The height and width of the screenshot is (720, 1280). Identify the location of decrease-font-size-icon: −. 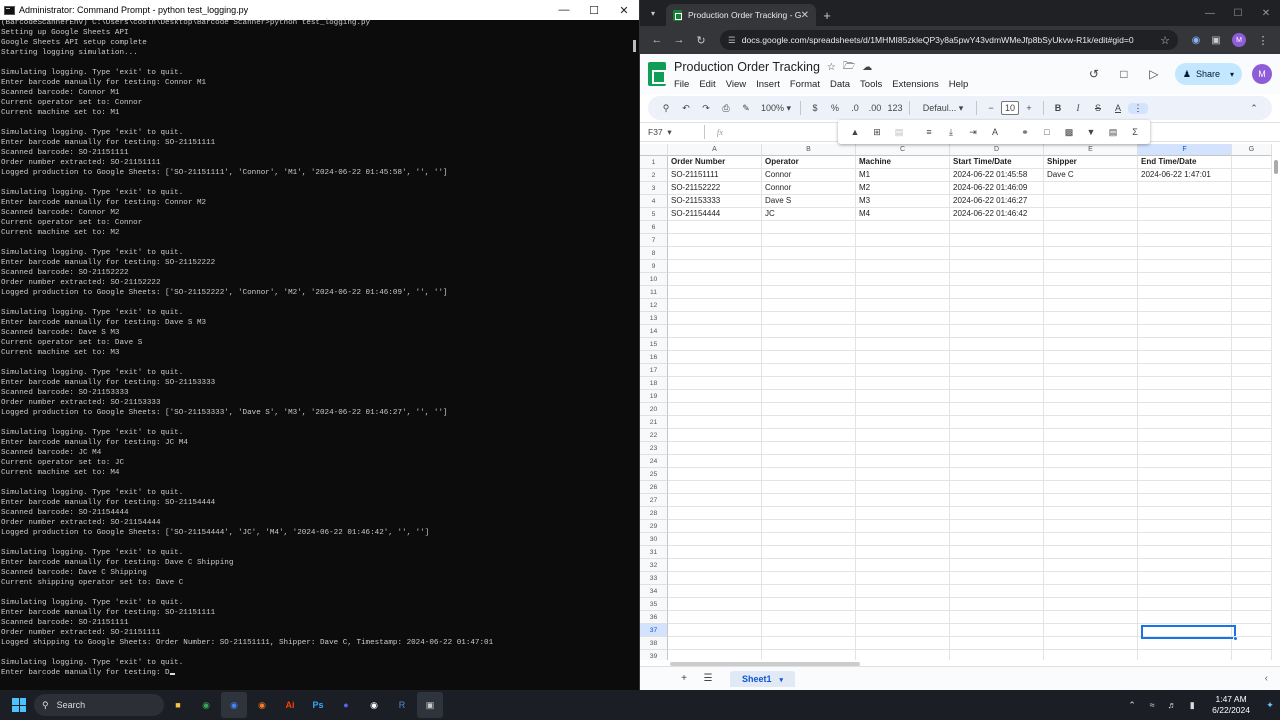
(991, 108).